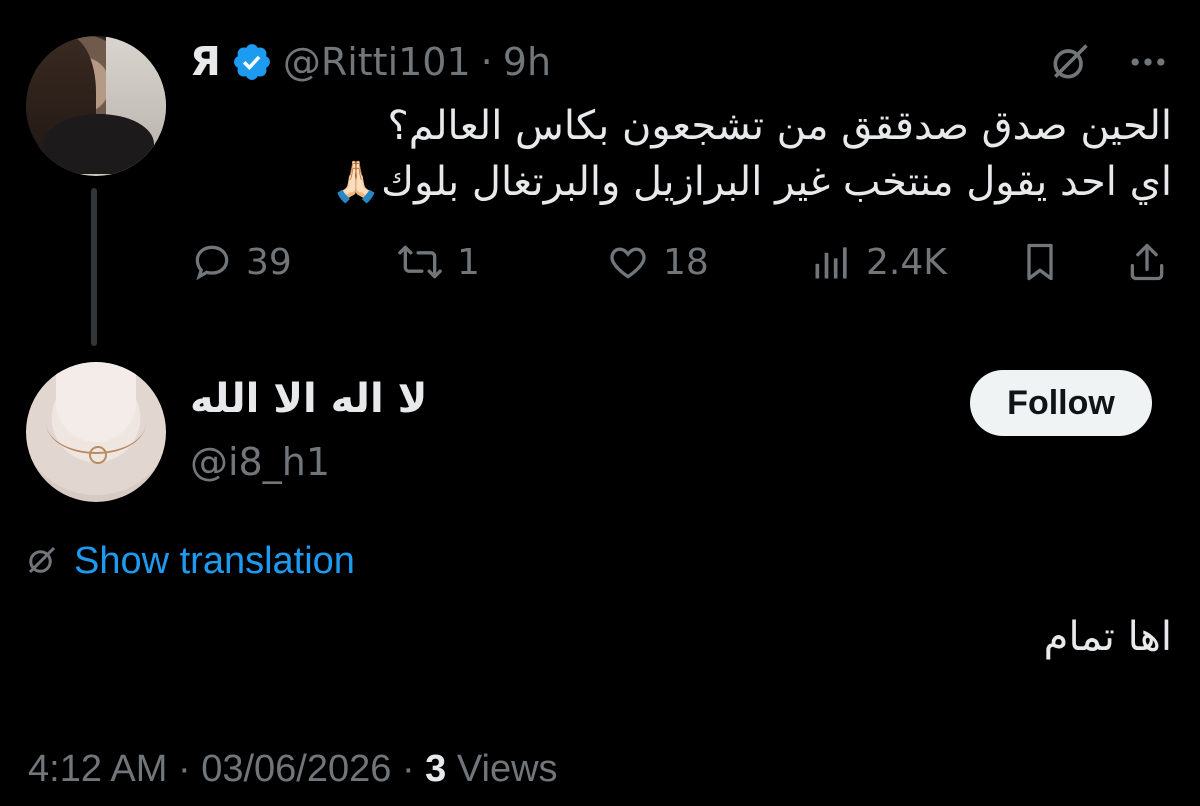  Describe the element at coordinates (686, 262) in the screenshot. I see `like-count: 18` at that location.